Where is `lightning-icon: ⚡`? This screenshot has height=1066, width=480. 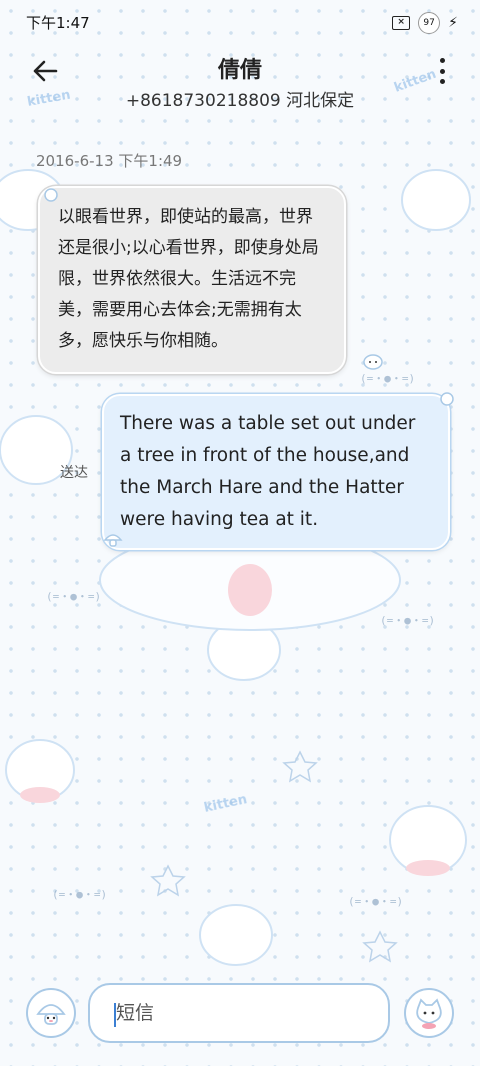
lightning-icon: ⚡ is located at coordinates (453, 23).